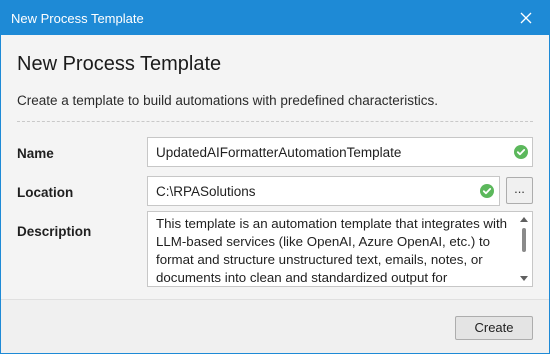 The image size is (550, 354). Describe the element at coordinates (54, 231) in the screenshot. I see `description-label: Description` at that location.